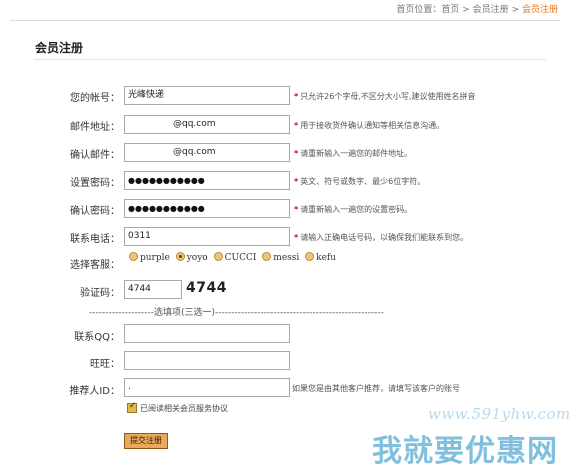  What do you see at coordinates (95, 183) in the screenshot?
I see `password-label: 设置密码：` at bounding box center [95, 183].